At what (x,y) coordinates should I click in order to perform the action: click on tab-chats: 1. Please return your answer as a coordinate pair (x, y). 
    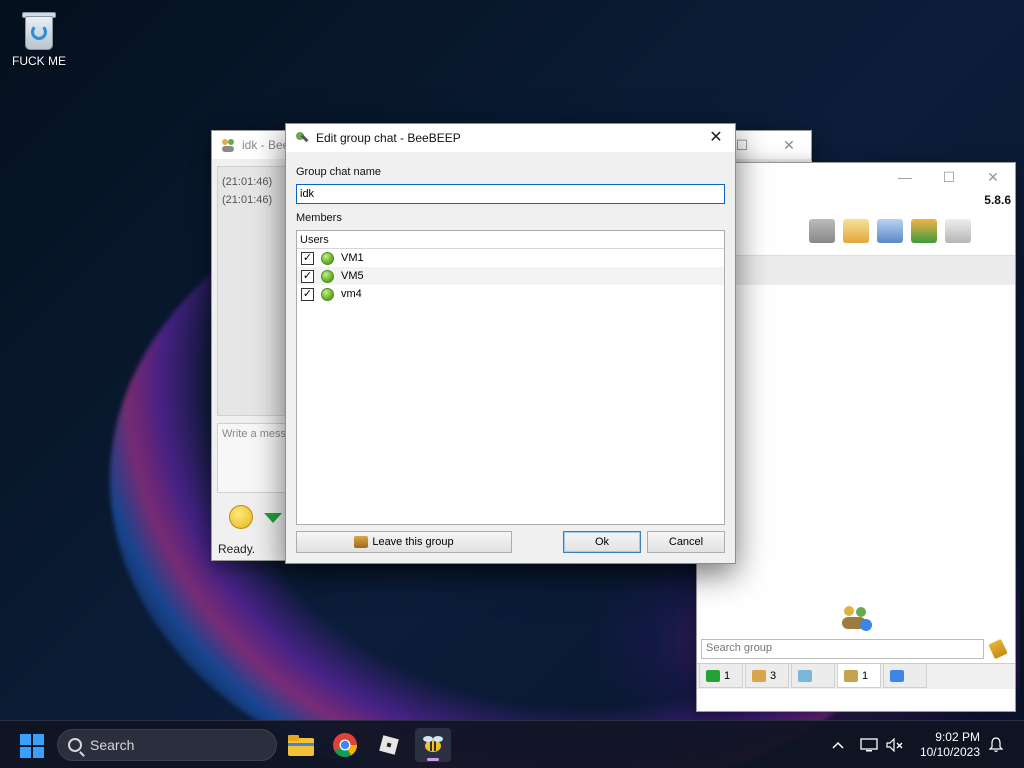
    Looking at the image, I should click on (721, 676).